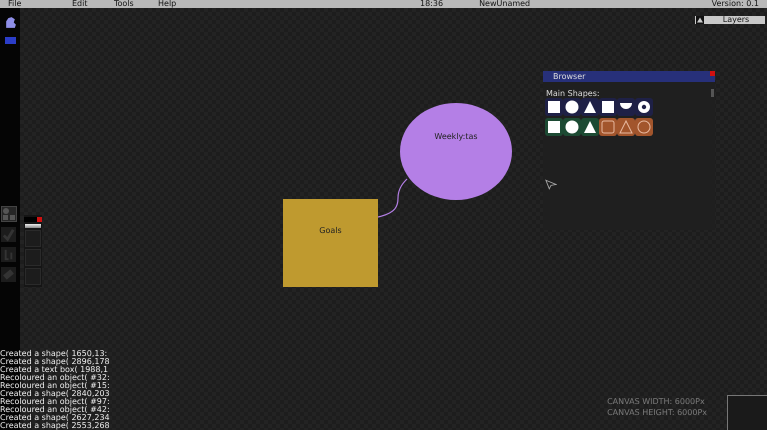 The width and height of the screenshot is (767, 430). Describe the element at coordinates (88, 4) in the screenshot. I see `menu-item: Edit` at that location.